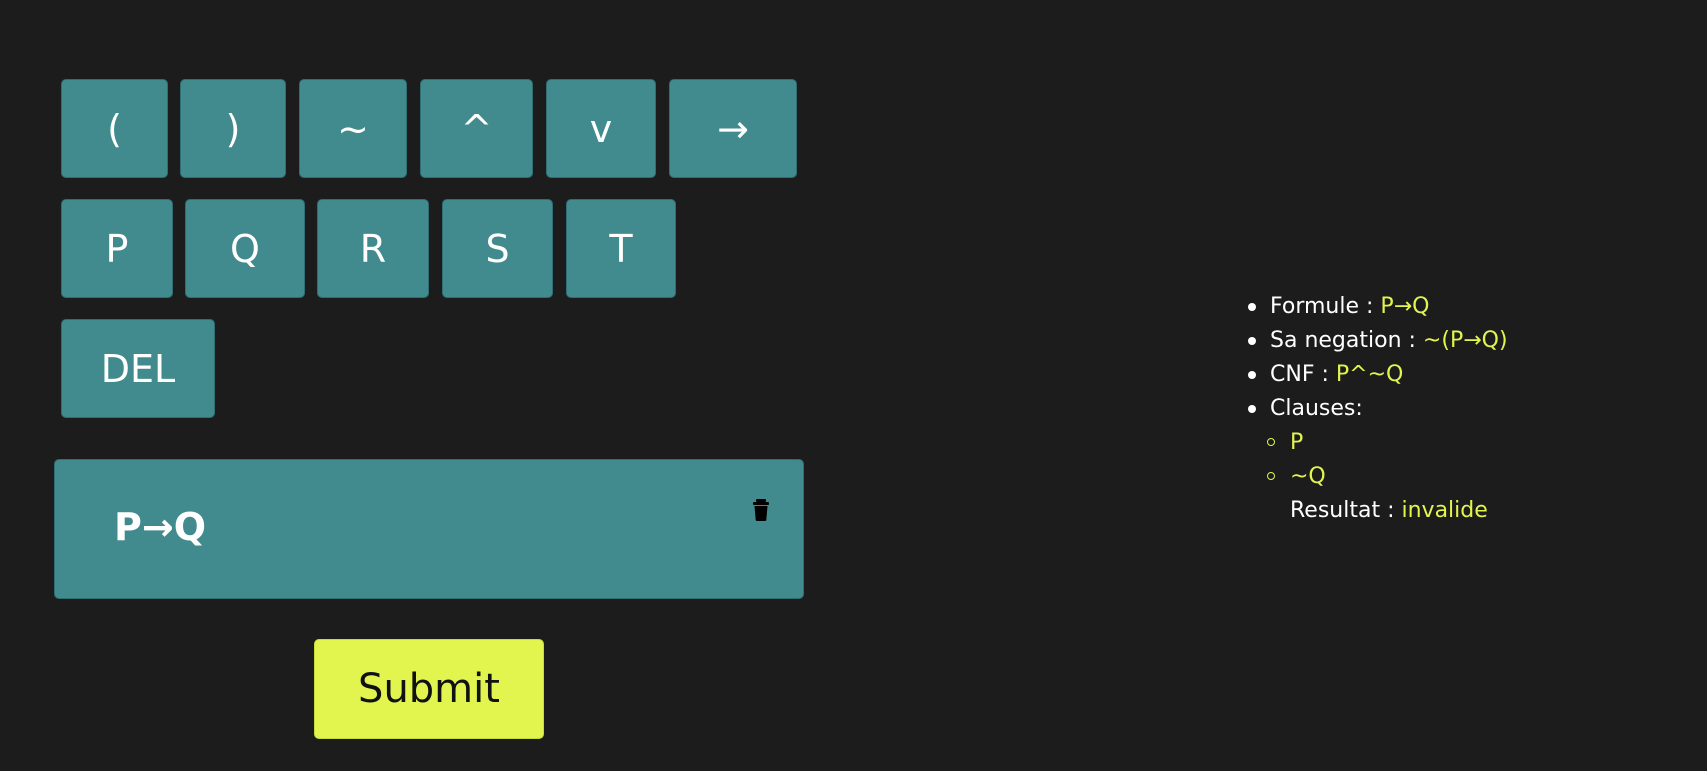 The image size is (1707, 771). I want to click on key-open-paren: (, so click(114, 128).